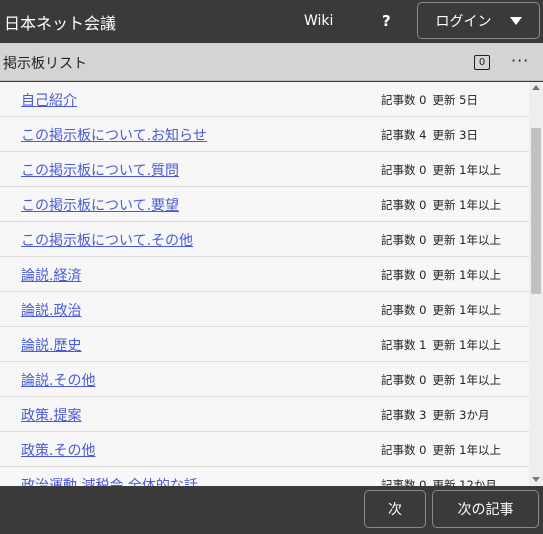 The height and width of the screenshot is (534, 543). I want to click on board-meta: 記事数 0 更新 12か月, so click(439, 481).